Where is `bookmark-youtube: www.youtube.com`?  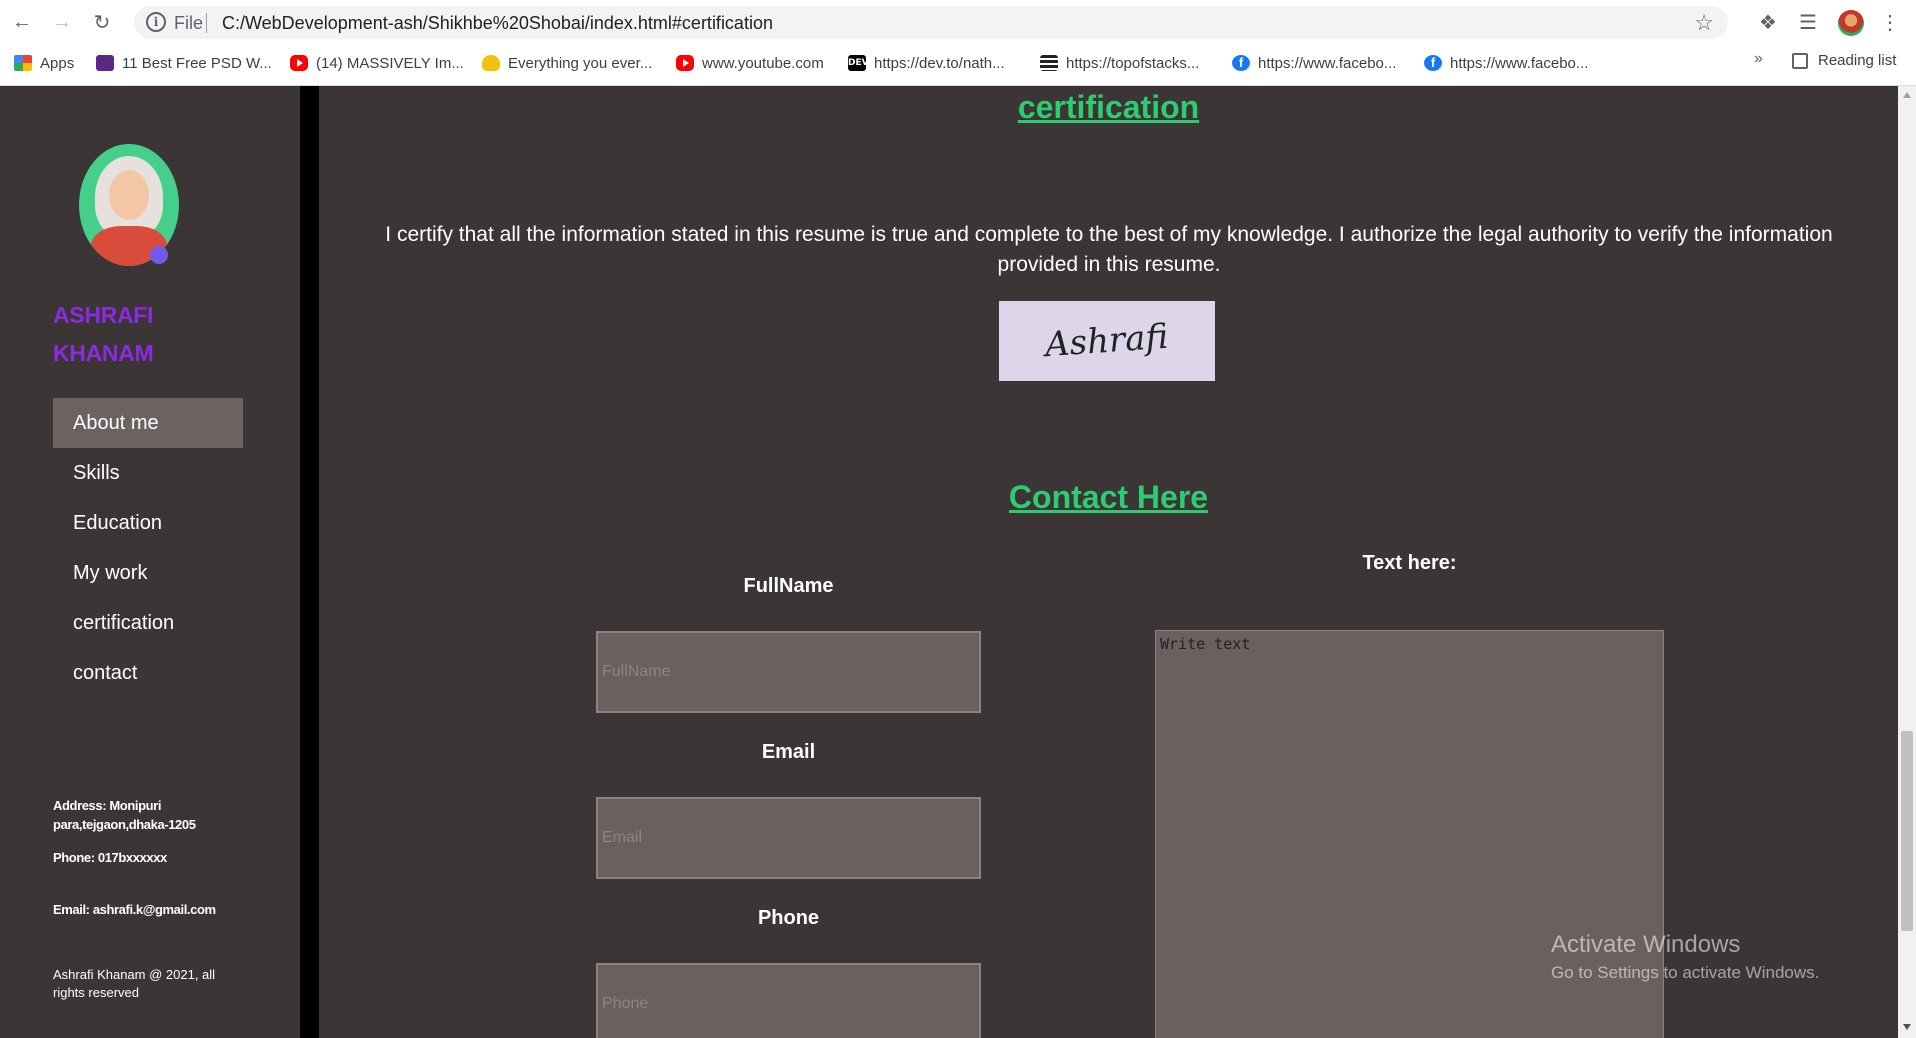
bookmark-youtube: www.youtube.com is located at coordinates (750, 63).